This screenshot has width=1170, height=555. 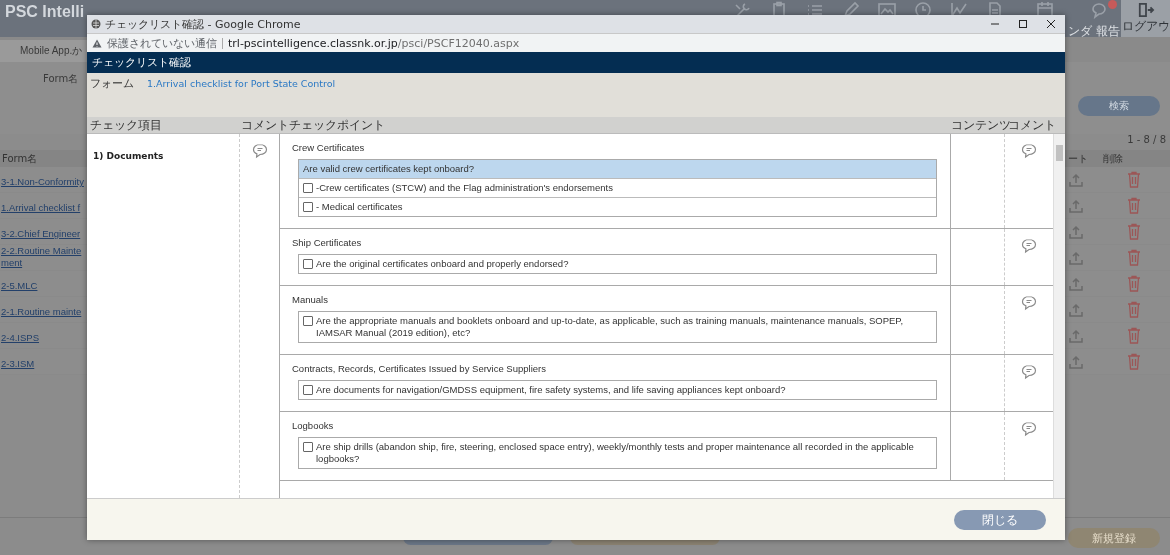 I want to click on section-title: Logbooks, so click(x=313, y=425).